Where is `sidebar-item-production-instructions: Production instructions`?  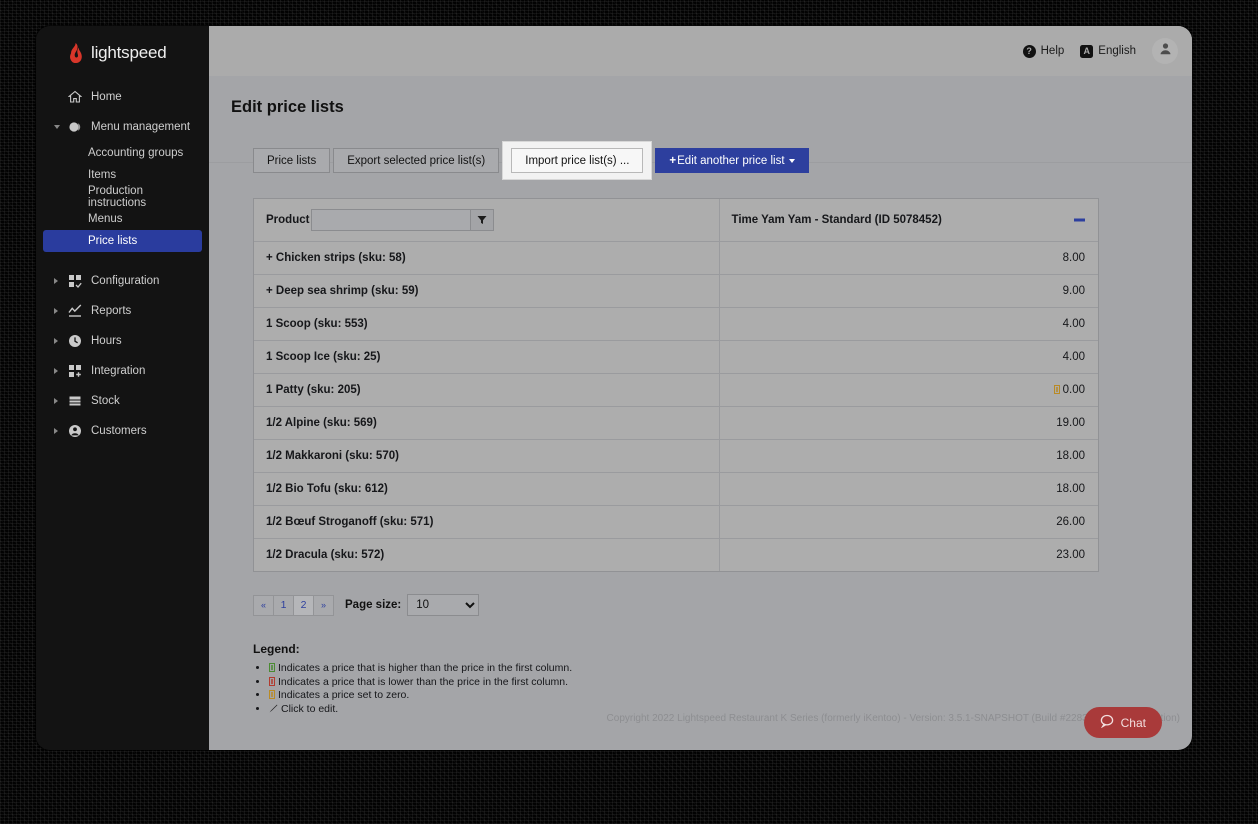
sidebar-item-production-instructions: Production instructions is located at coordinates (122, 197).